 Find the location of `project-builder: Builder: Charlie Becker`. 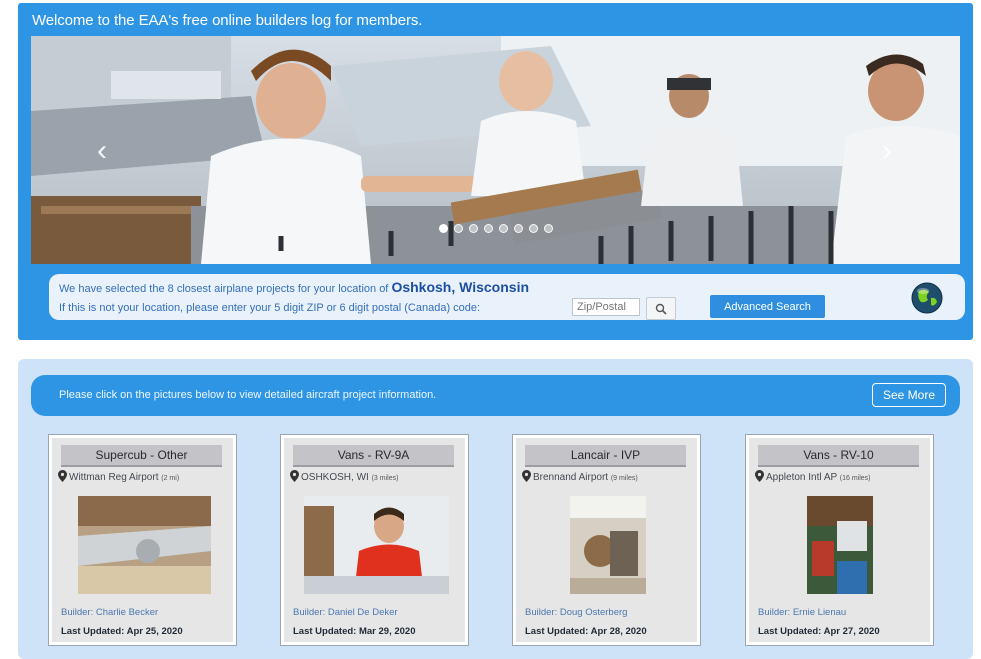

project-builder: Builder: Charlie Becker is located at coordinates (110, 612).